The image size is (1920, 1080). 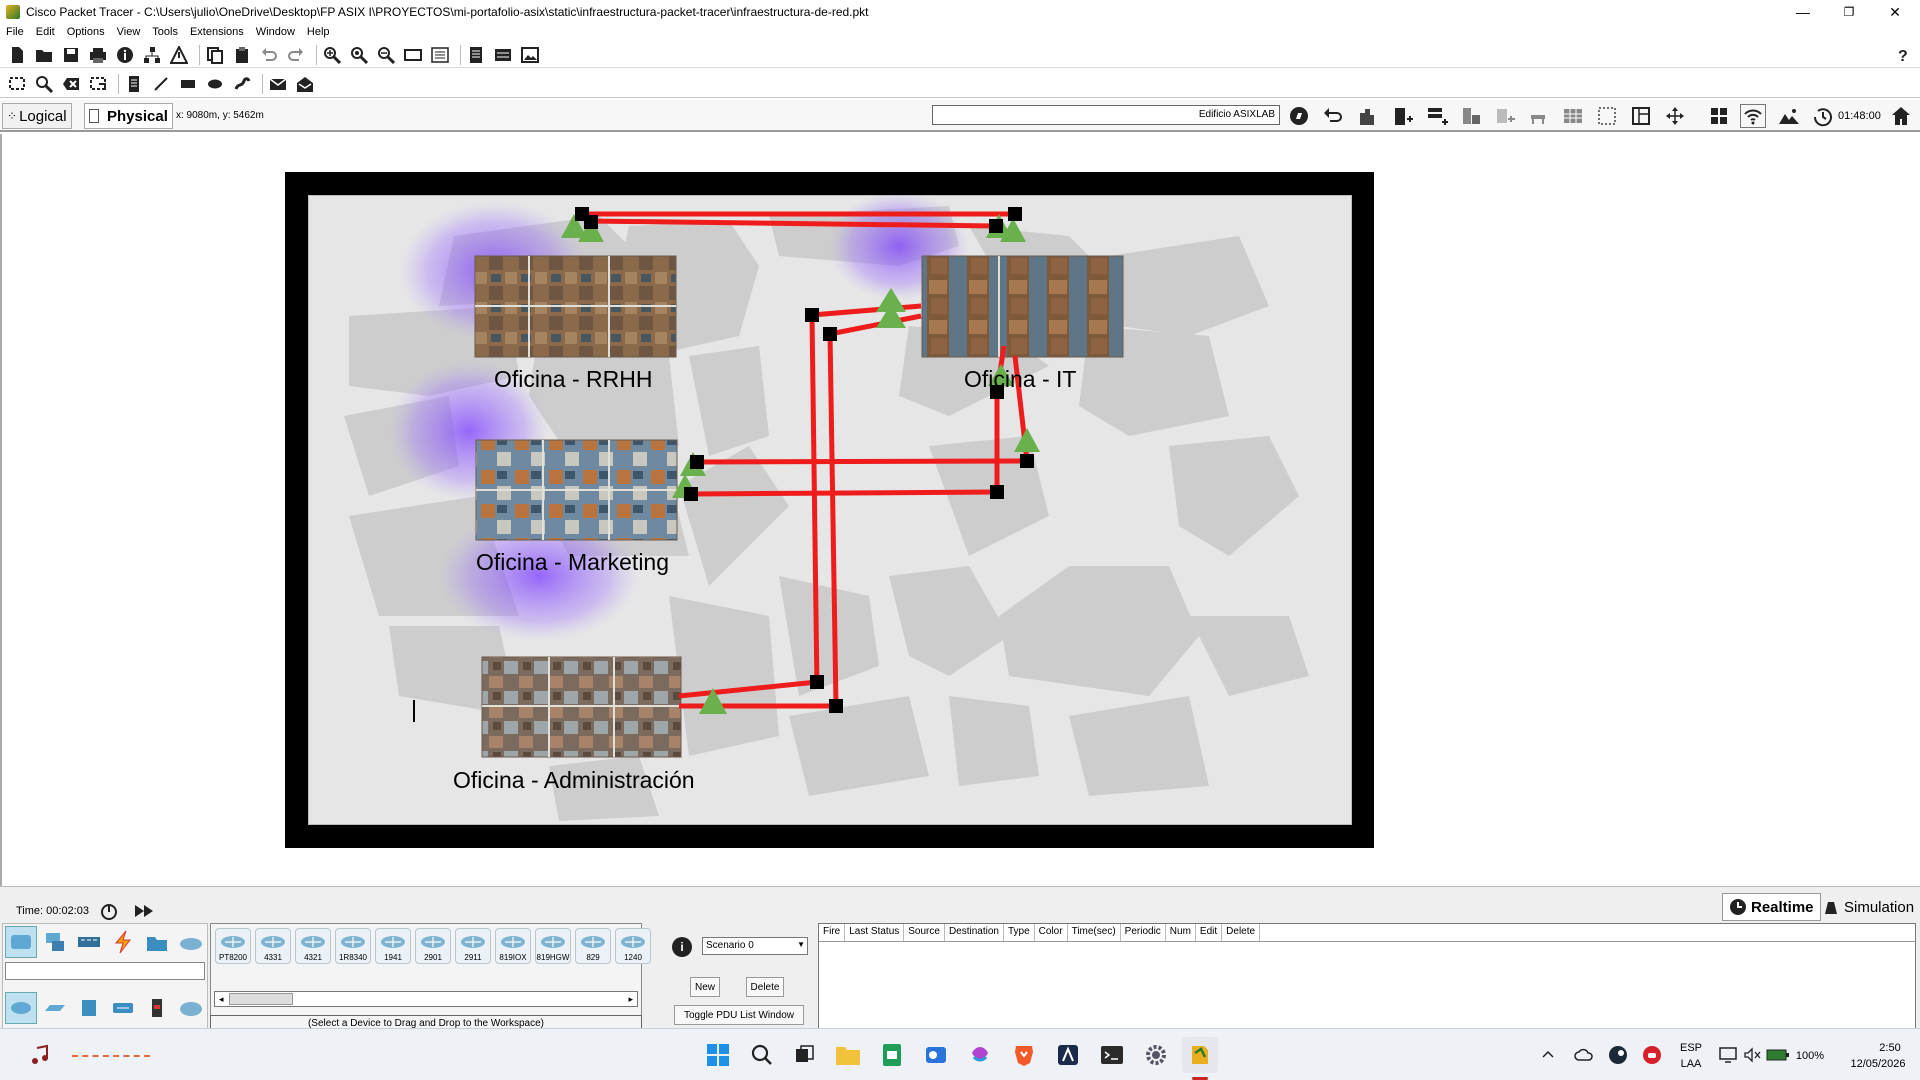 I want to click on office-it-building, so click(x=1022, y=306).